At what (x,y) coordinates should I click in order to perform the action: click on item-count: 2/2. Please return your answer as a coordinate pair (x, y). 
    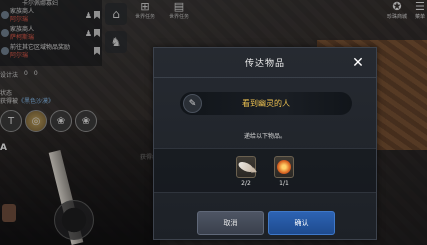
    Looking at the image, I should click on (246, 183).